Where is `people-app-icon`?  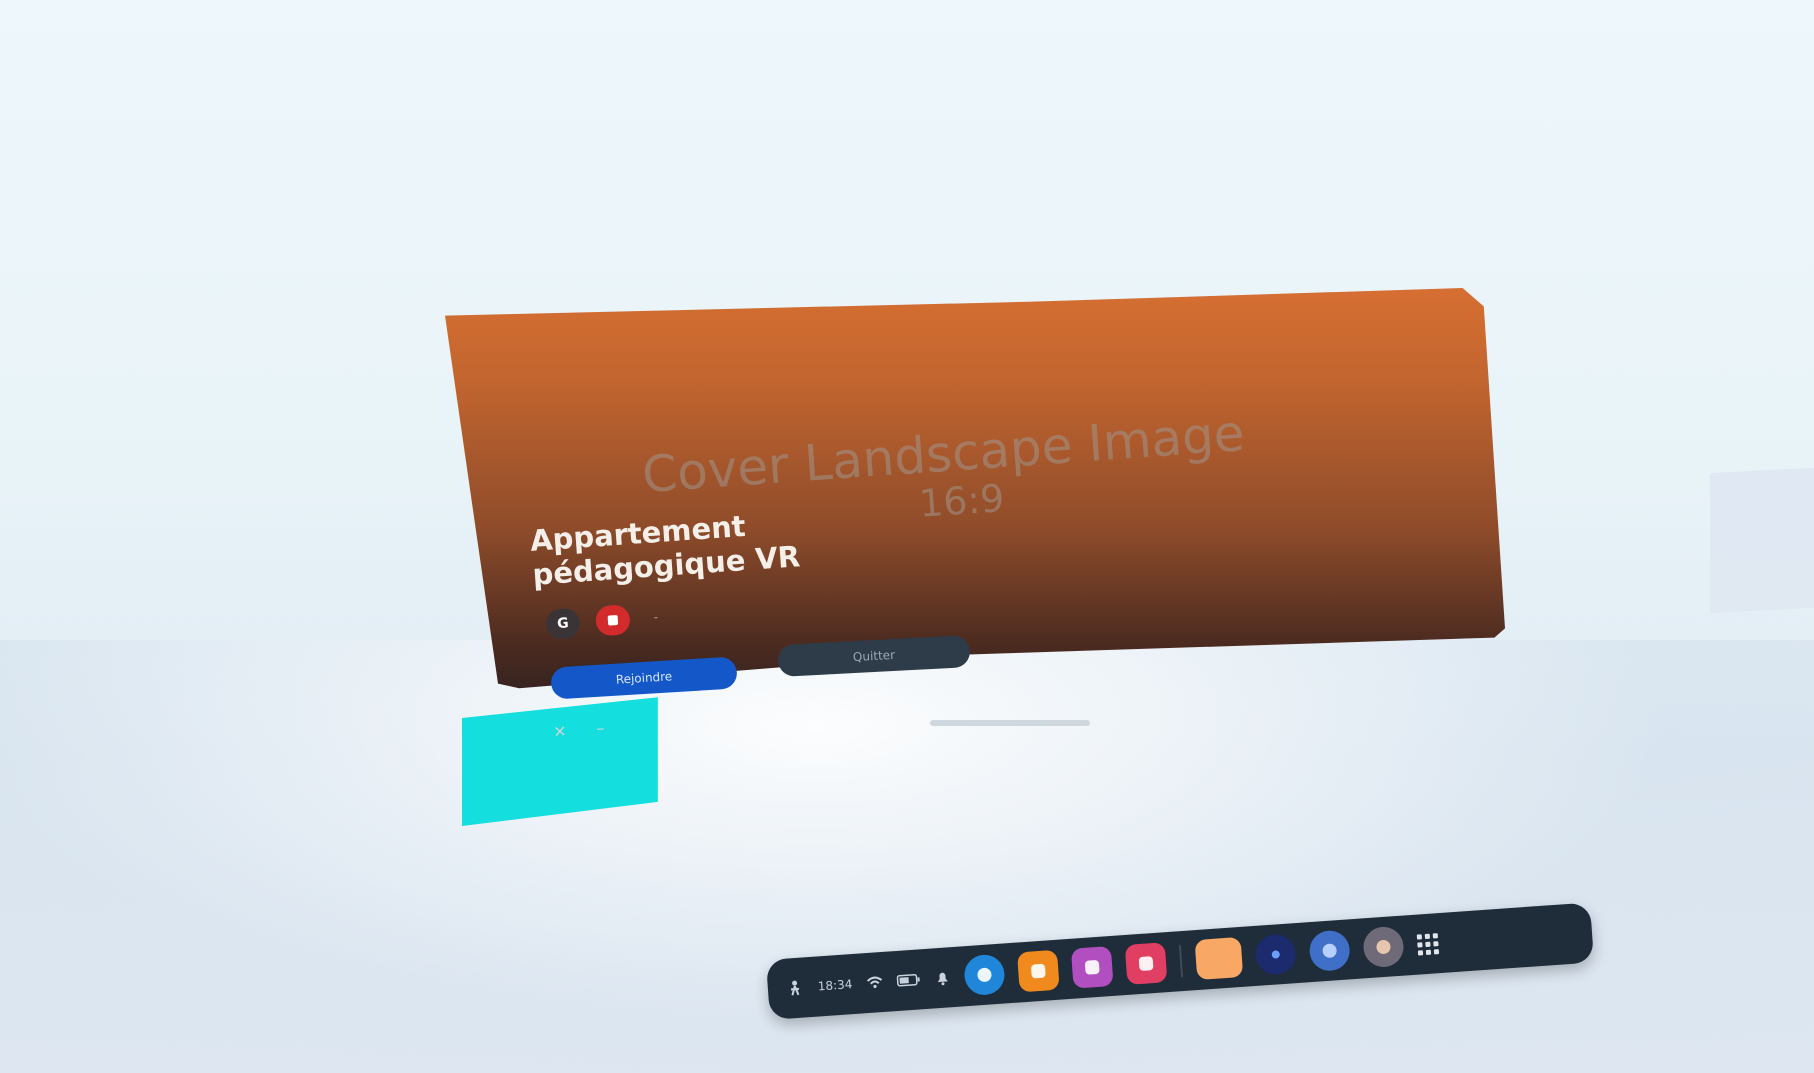
people-app-icon is located at coordinates (1092, 967).